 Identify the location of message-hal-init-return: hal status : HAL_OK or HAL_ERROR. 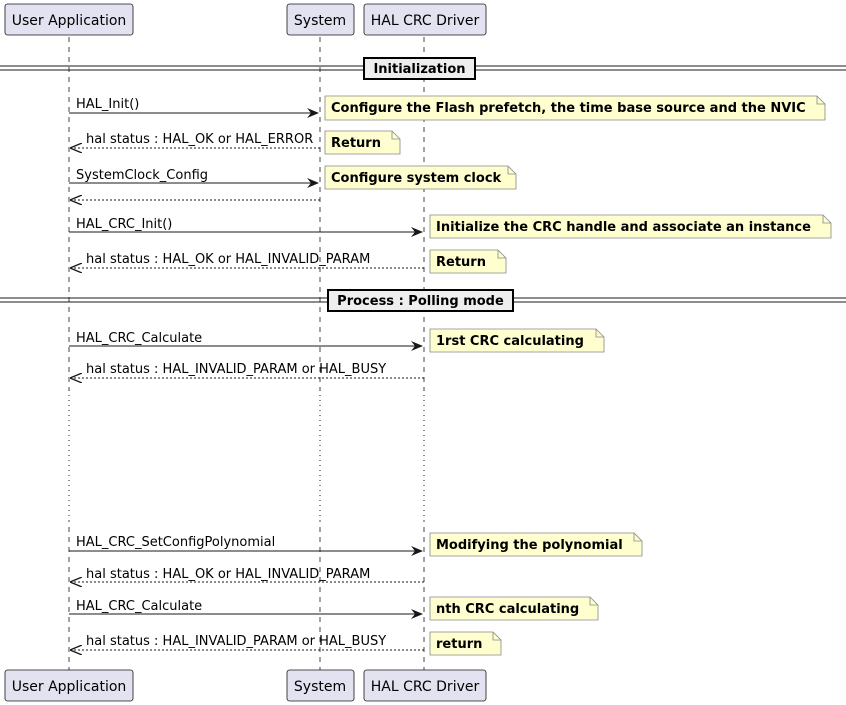
(195, 140).